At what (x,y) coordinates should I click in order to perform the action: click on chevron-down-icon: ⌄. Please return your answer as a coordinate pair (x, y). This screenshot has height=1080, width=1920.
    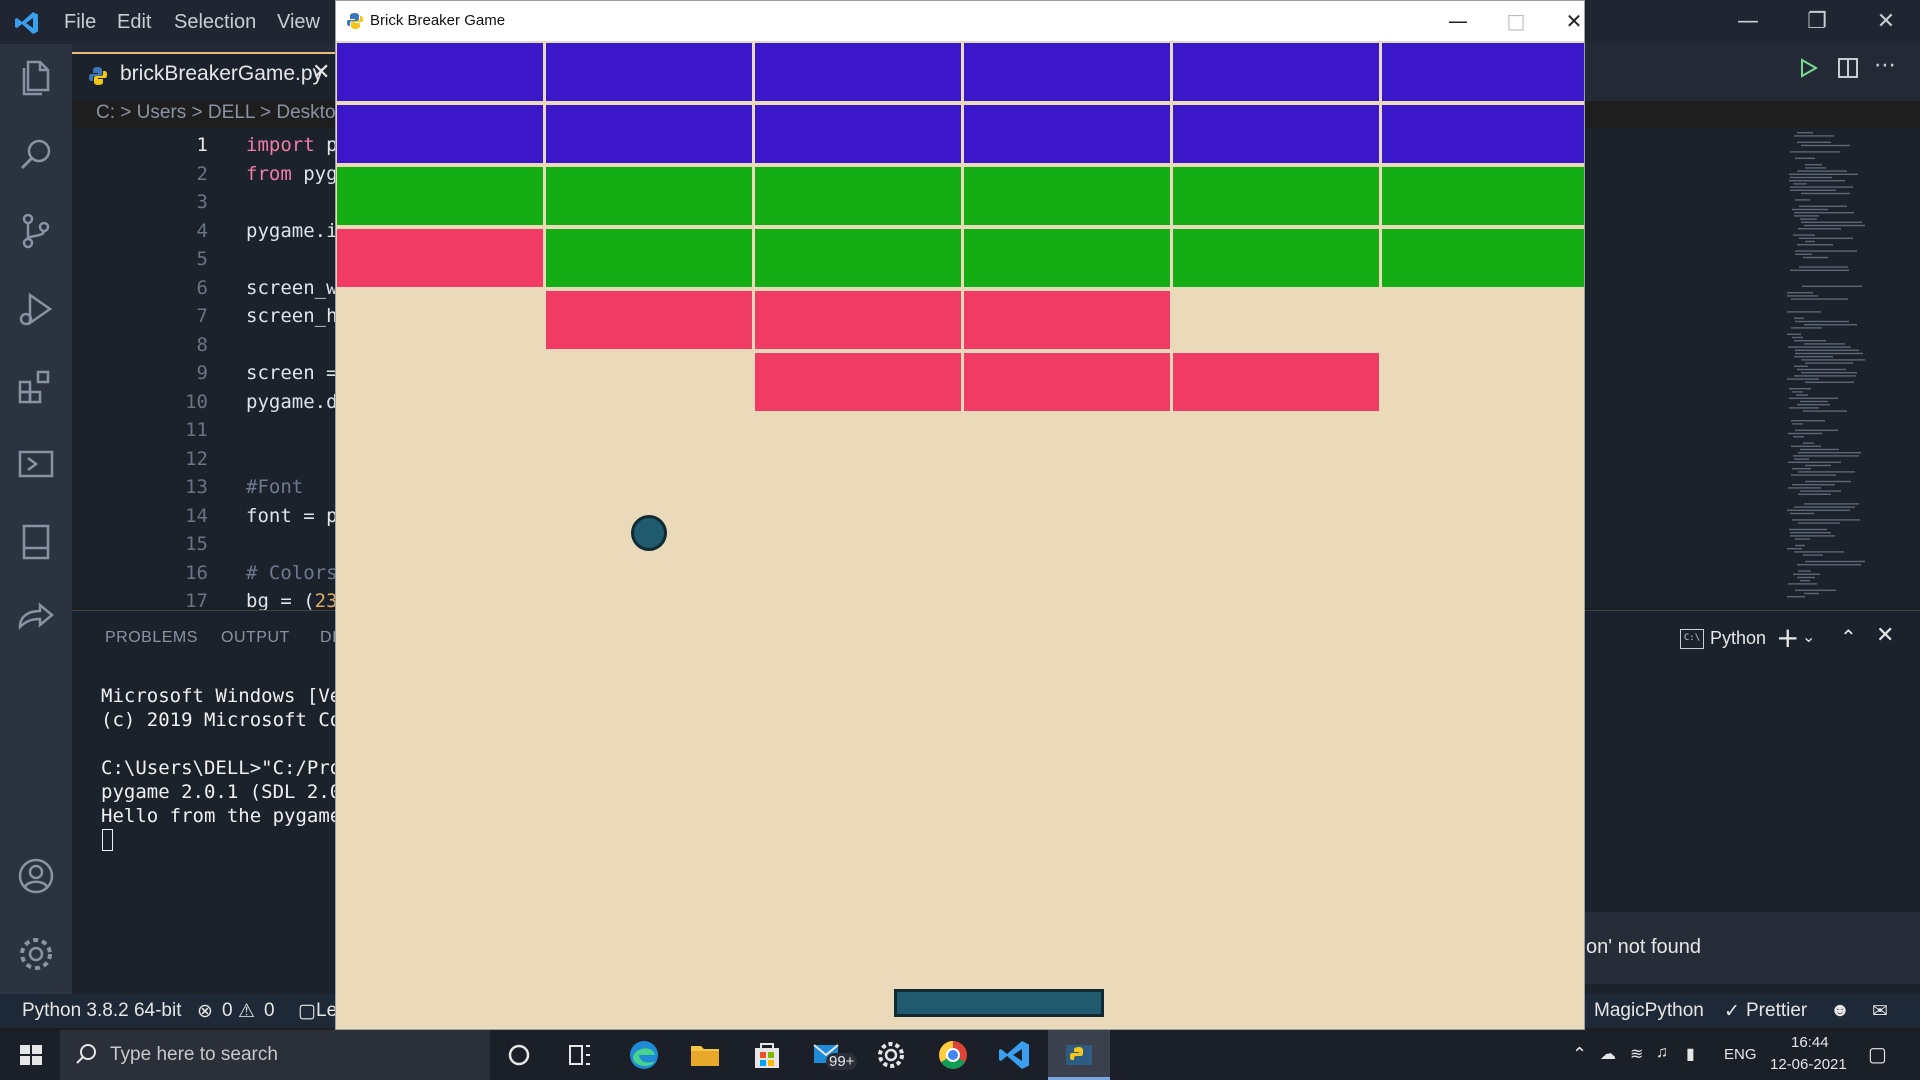
    Looking at the image, I should click on (1808, 636).